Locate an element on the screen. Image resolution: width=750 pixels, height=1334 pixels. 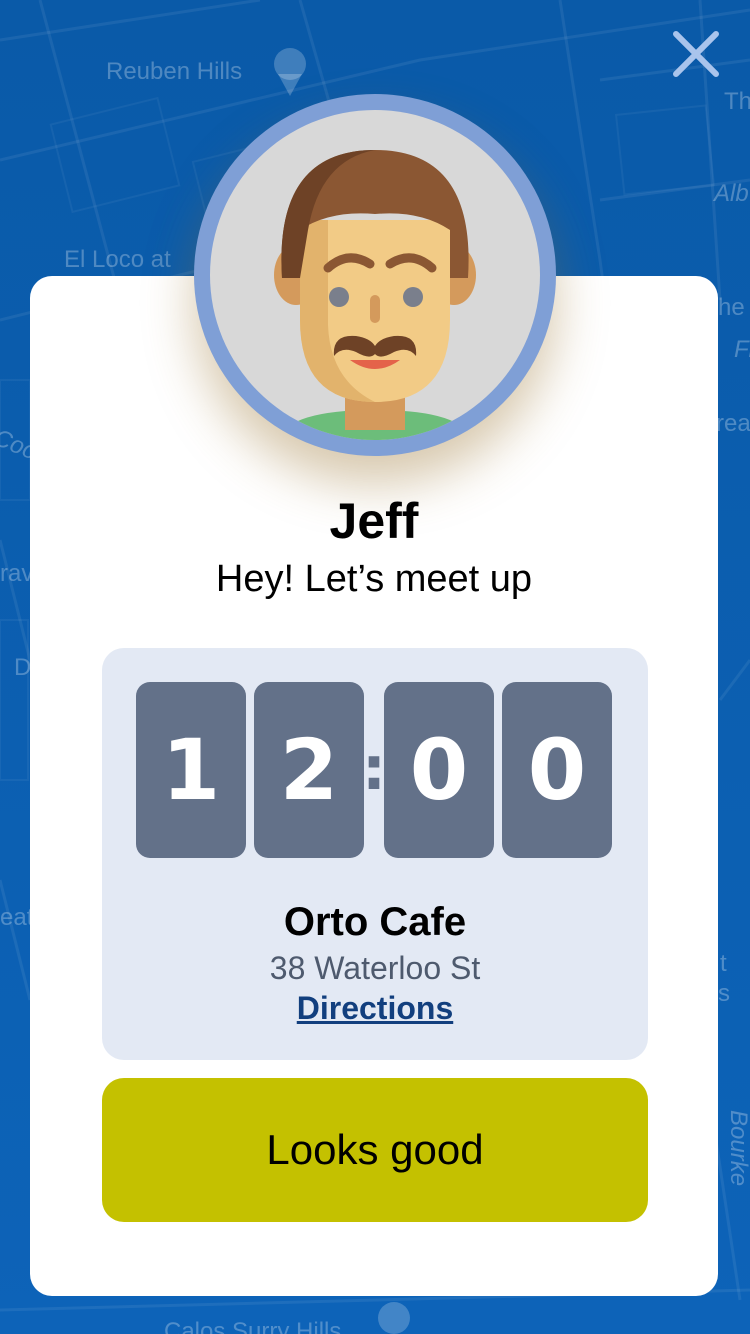
map-label-bourke: Bourke is located at coordinates (737, 1148).